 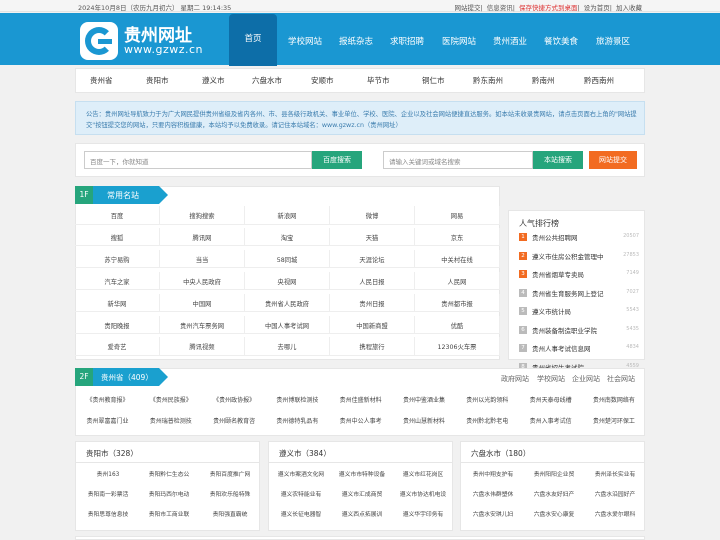 I want to click on tab-social: 社会网站, so click(x=621, y=379).